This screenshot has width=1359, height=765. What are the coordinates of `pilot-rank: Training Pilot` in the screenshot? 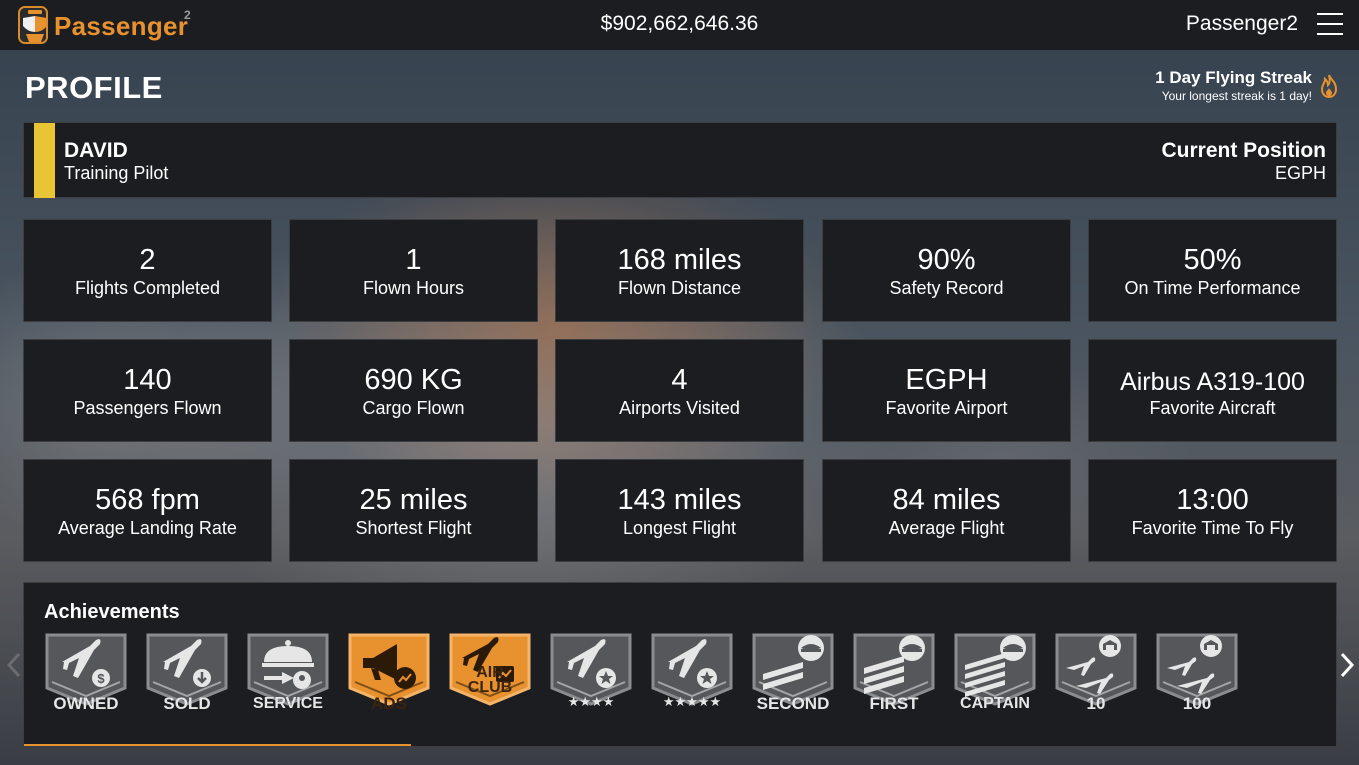 It's located at (116, 173).